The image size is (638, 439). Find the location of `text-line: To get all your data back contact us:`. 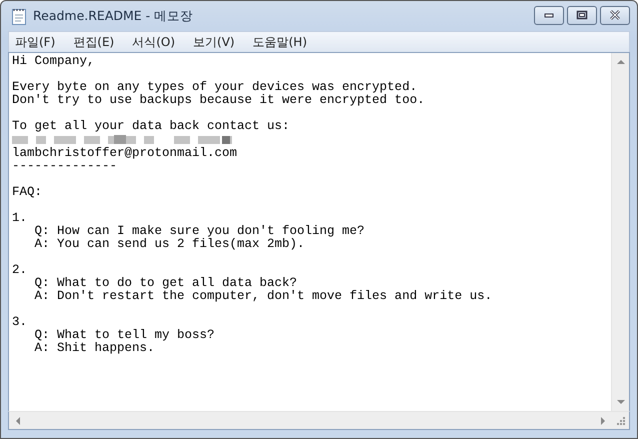

text-line: To get all your data back contact us: is located at coordinates (151, 126).